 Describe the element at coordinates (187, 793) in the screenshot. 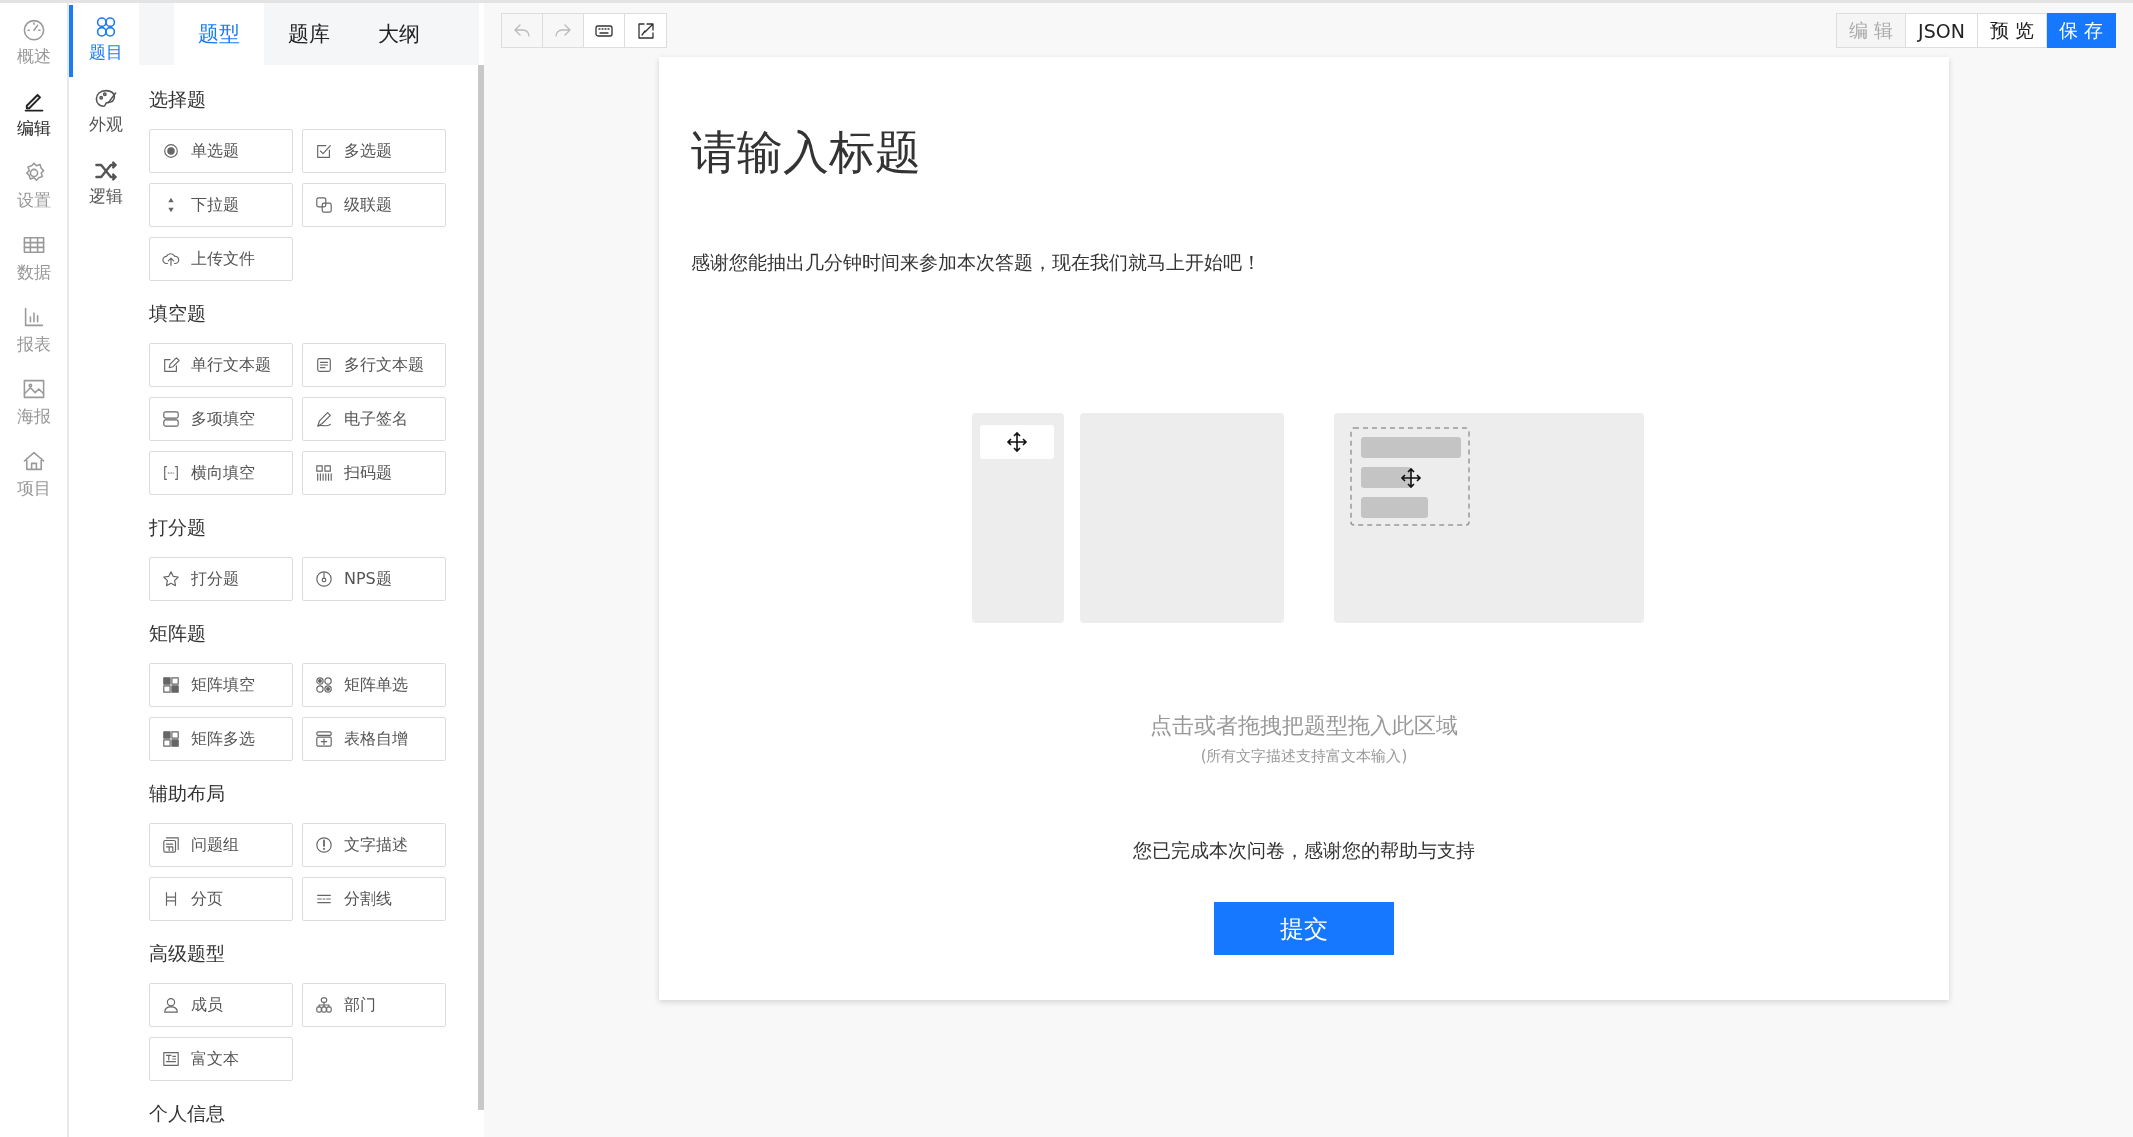

I see `section-heading: 辅助布局` at that location.